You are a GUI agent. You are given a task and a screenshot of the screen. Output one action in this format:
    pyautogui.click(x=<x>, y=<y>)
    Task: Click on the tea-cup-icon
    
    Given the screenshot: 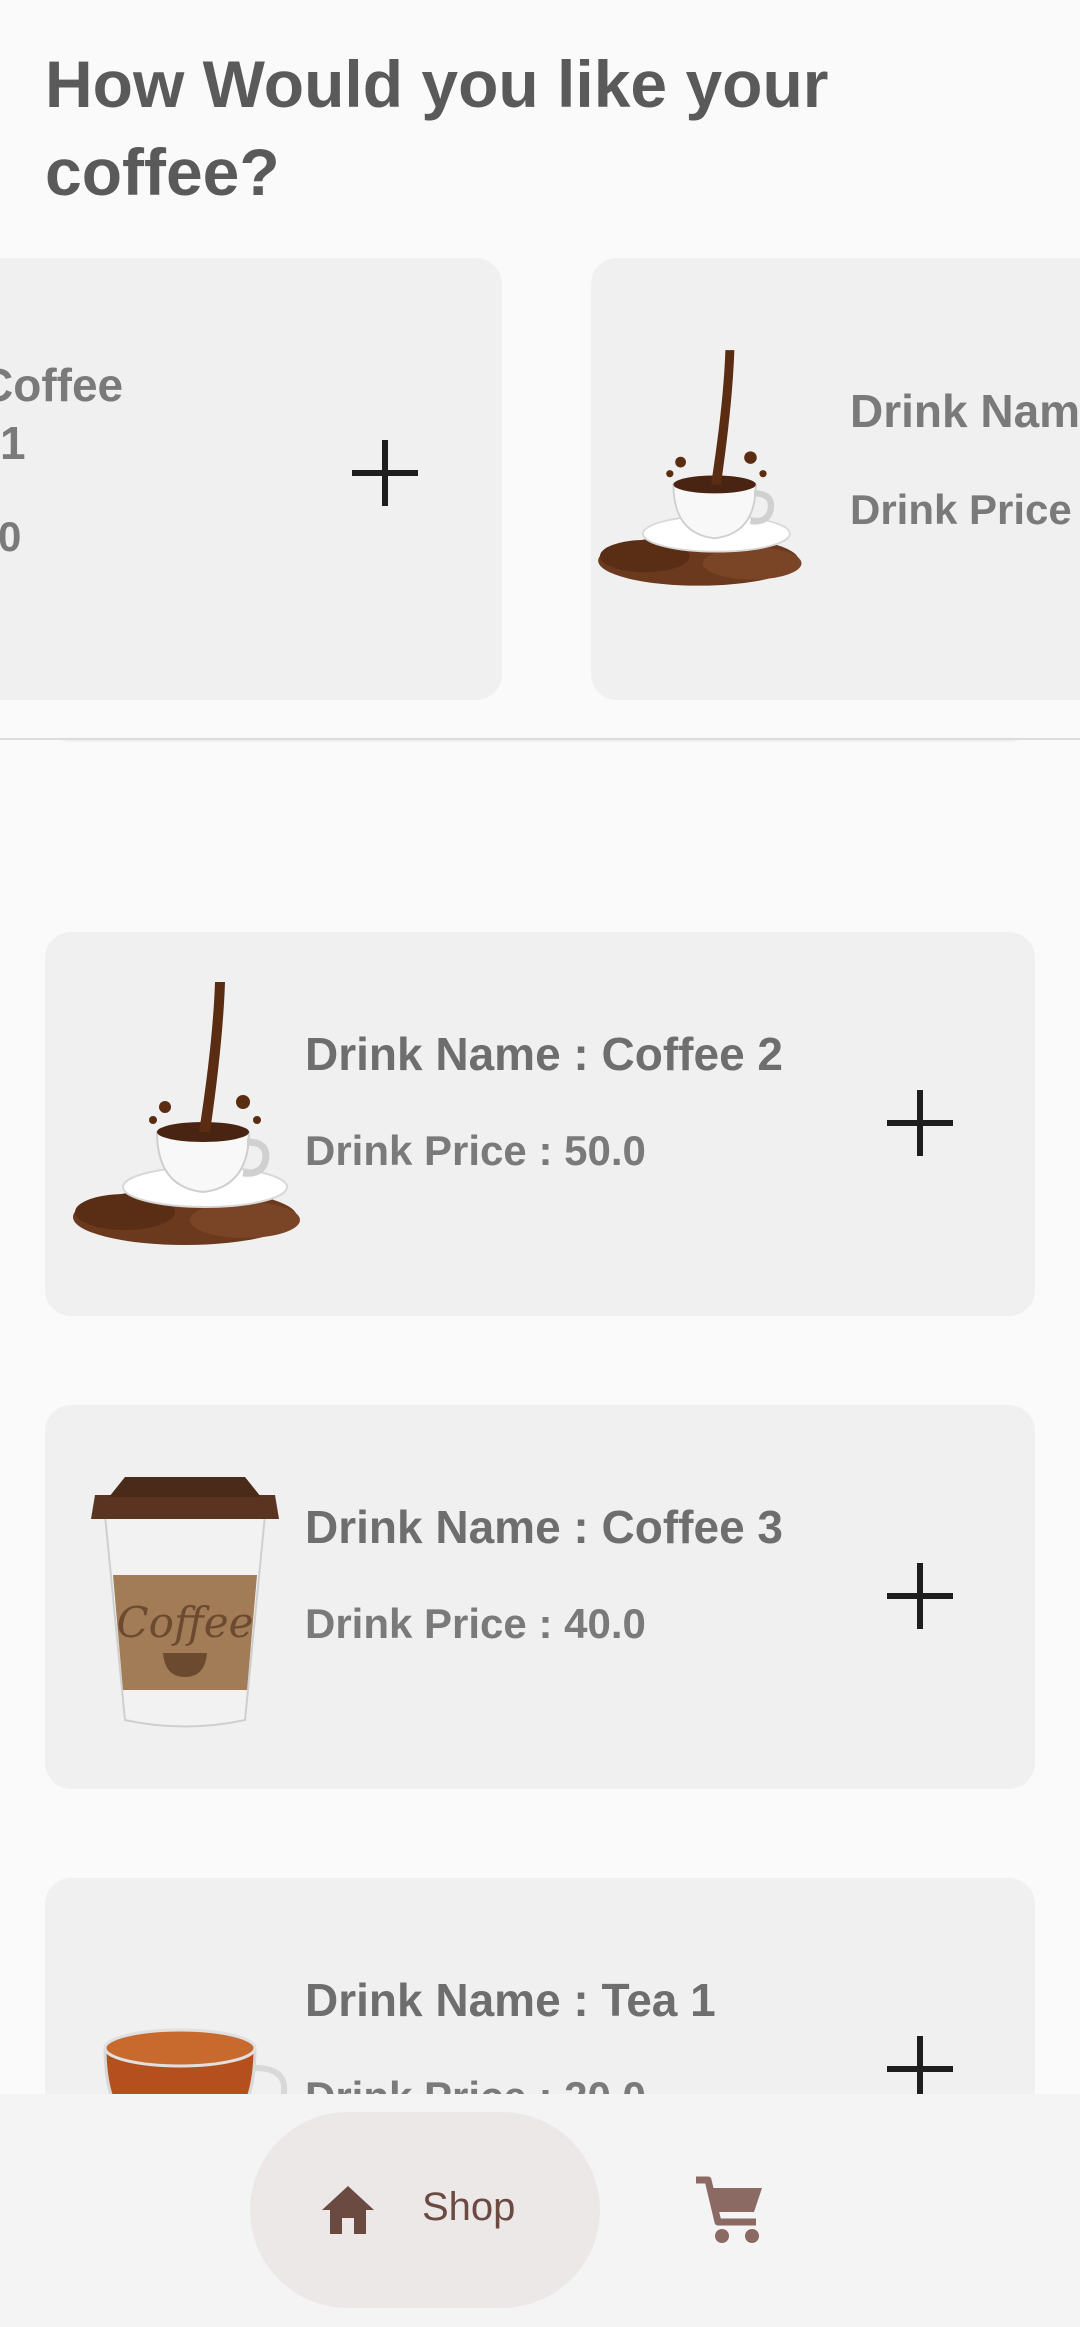 What is the action you would take?
    pyautogui.click(x=195, y=2061)
    